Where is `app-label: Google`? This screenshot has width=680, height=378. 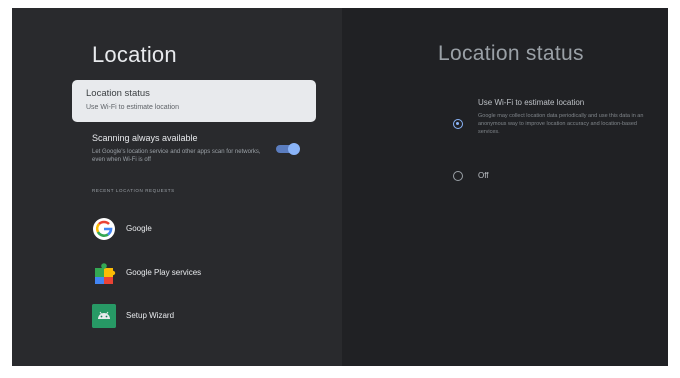
app-label: Google is located at coordinates (139, 228).